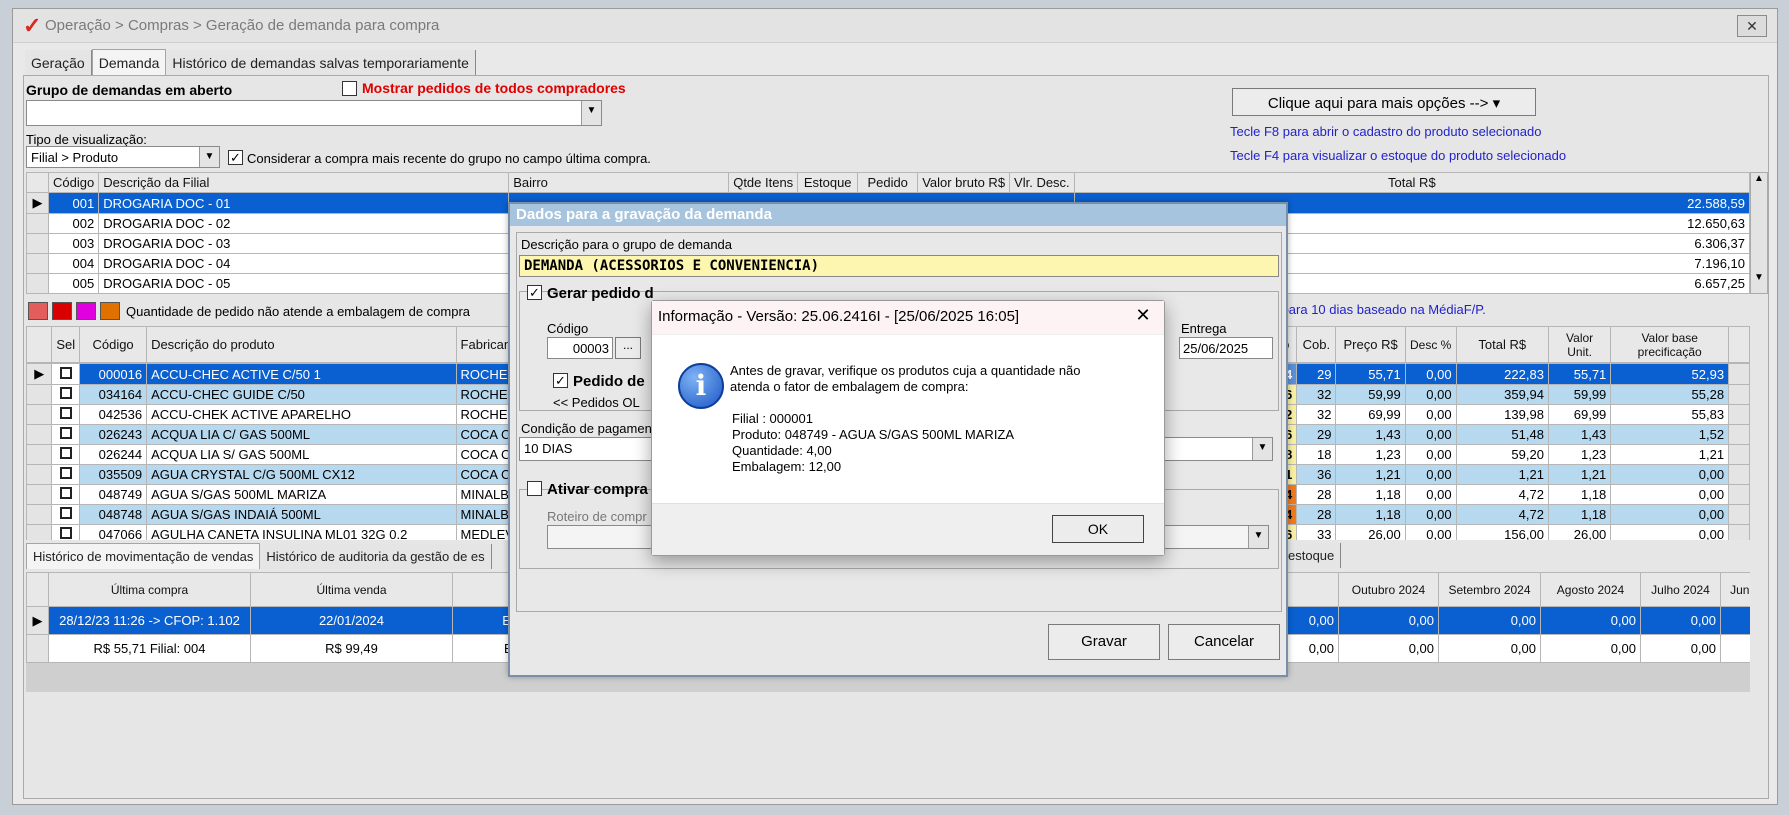 The image size is (1789, 815). Describe the element at coordinates (560, 380) in the screenshot. I see `pedido-checkbox: ✓` at that location.